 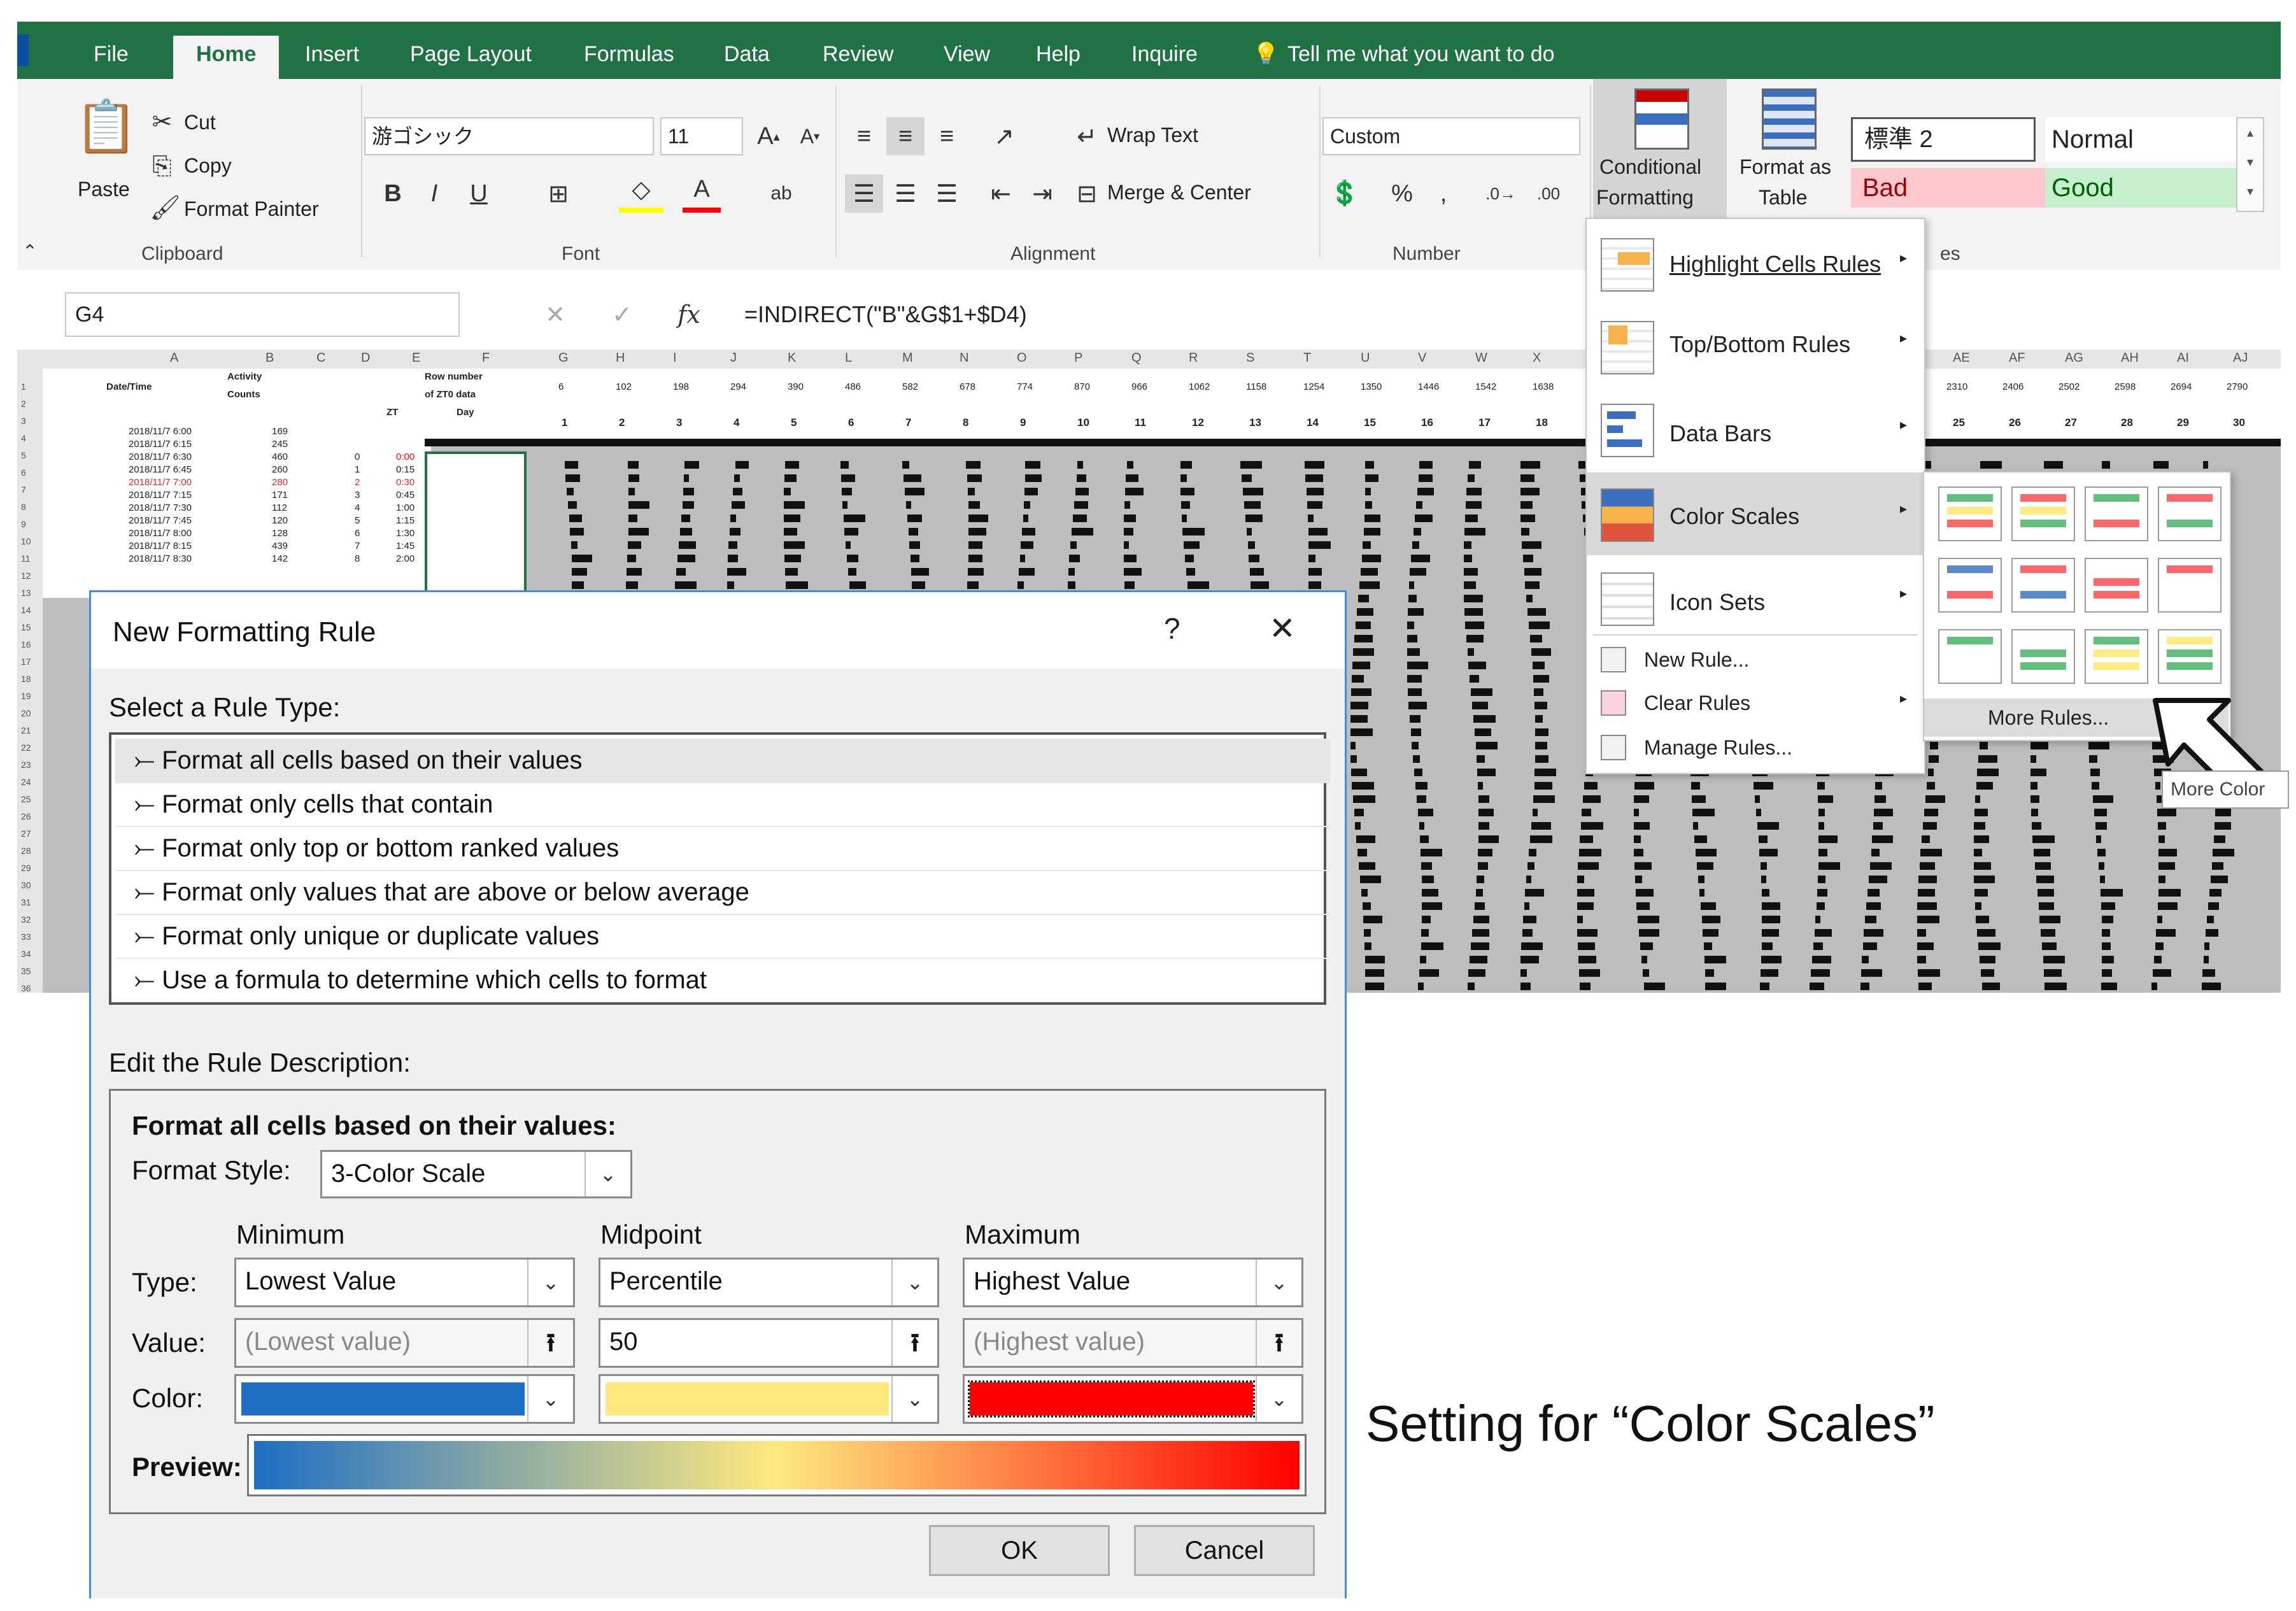 What do you see at coordinates (26, 833) in the screenshot?
I see `row-number: 27` at bounding box center [26, 833].